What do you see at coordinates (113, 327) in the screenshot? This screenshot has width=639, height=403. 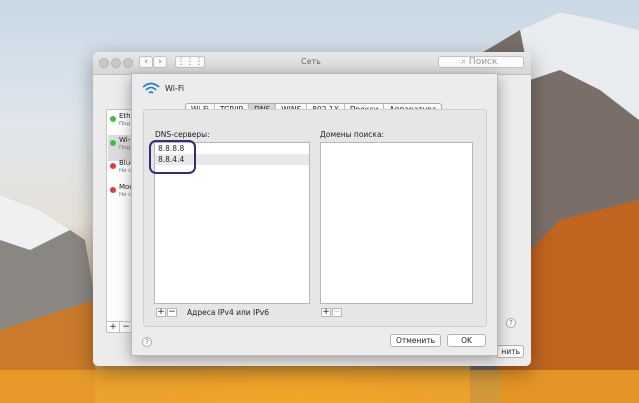 I see `add-service-button: +` at bounding box center [113, 327].